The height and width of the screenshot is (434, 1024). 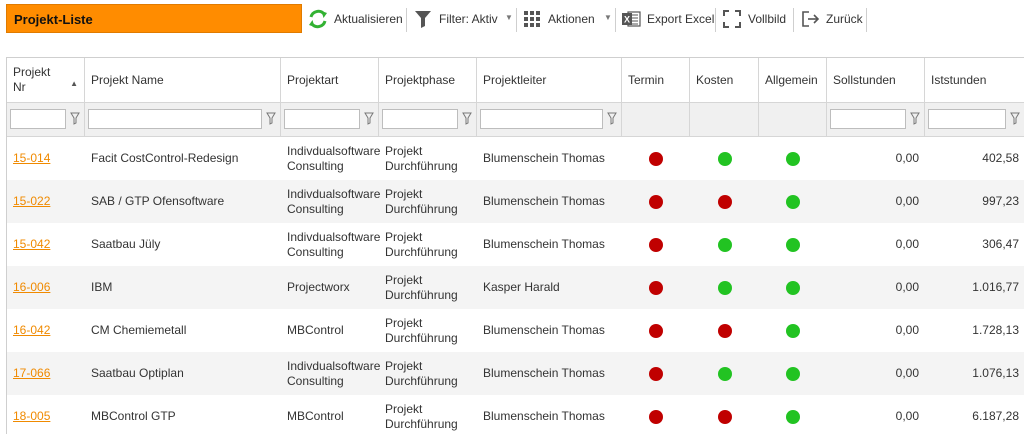 What do you see at coordinates (404, 365) in the screenshot?
I see `projektphase-line: Projekt` at bounding box center [404, 365].